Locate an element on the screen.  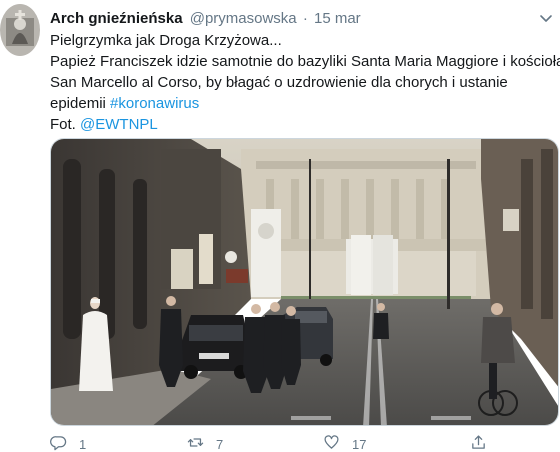
tweet-header: Arch gnieźnieńska @prymasowska · 15 mar is located at coordinates (205, 18).